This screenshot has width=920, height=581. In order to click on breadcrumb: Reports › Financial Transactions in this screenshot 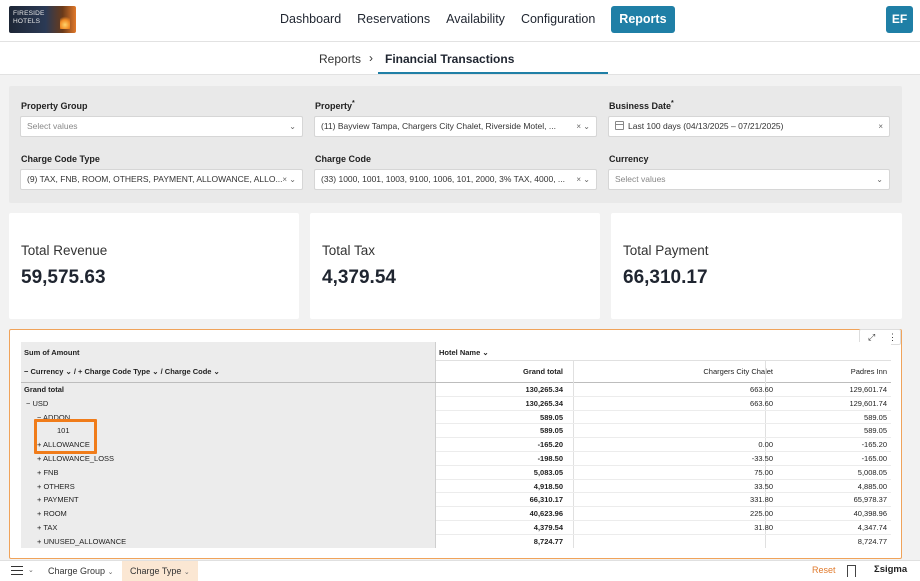, I will do `click(460, 58)`.